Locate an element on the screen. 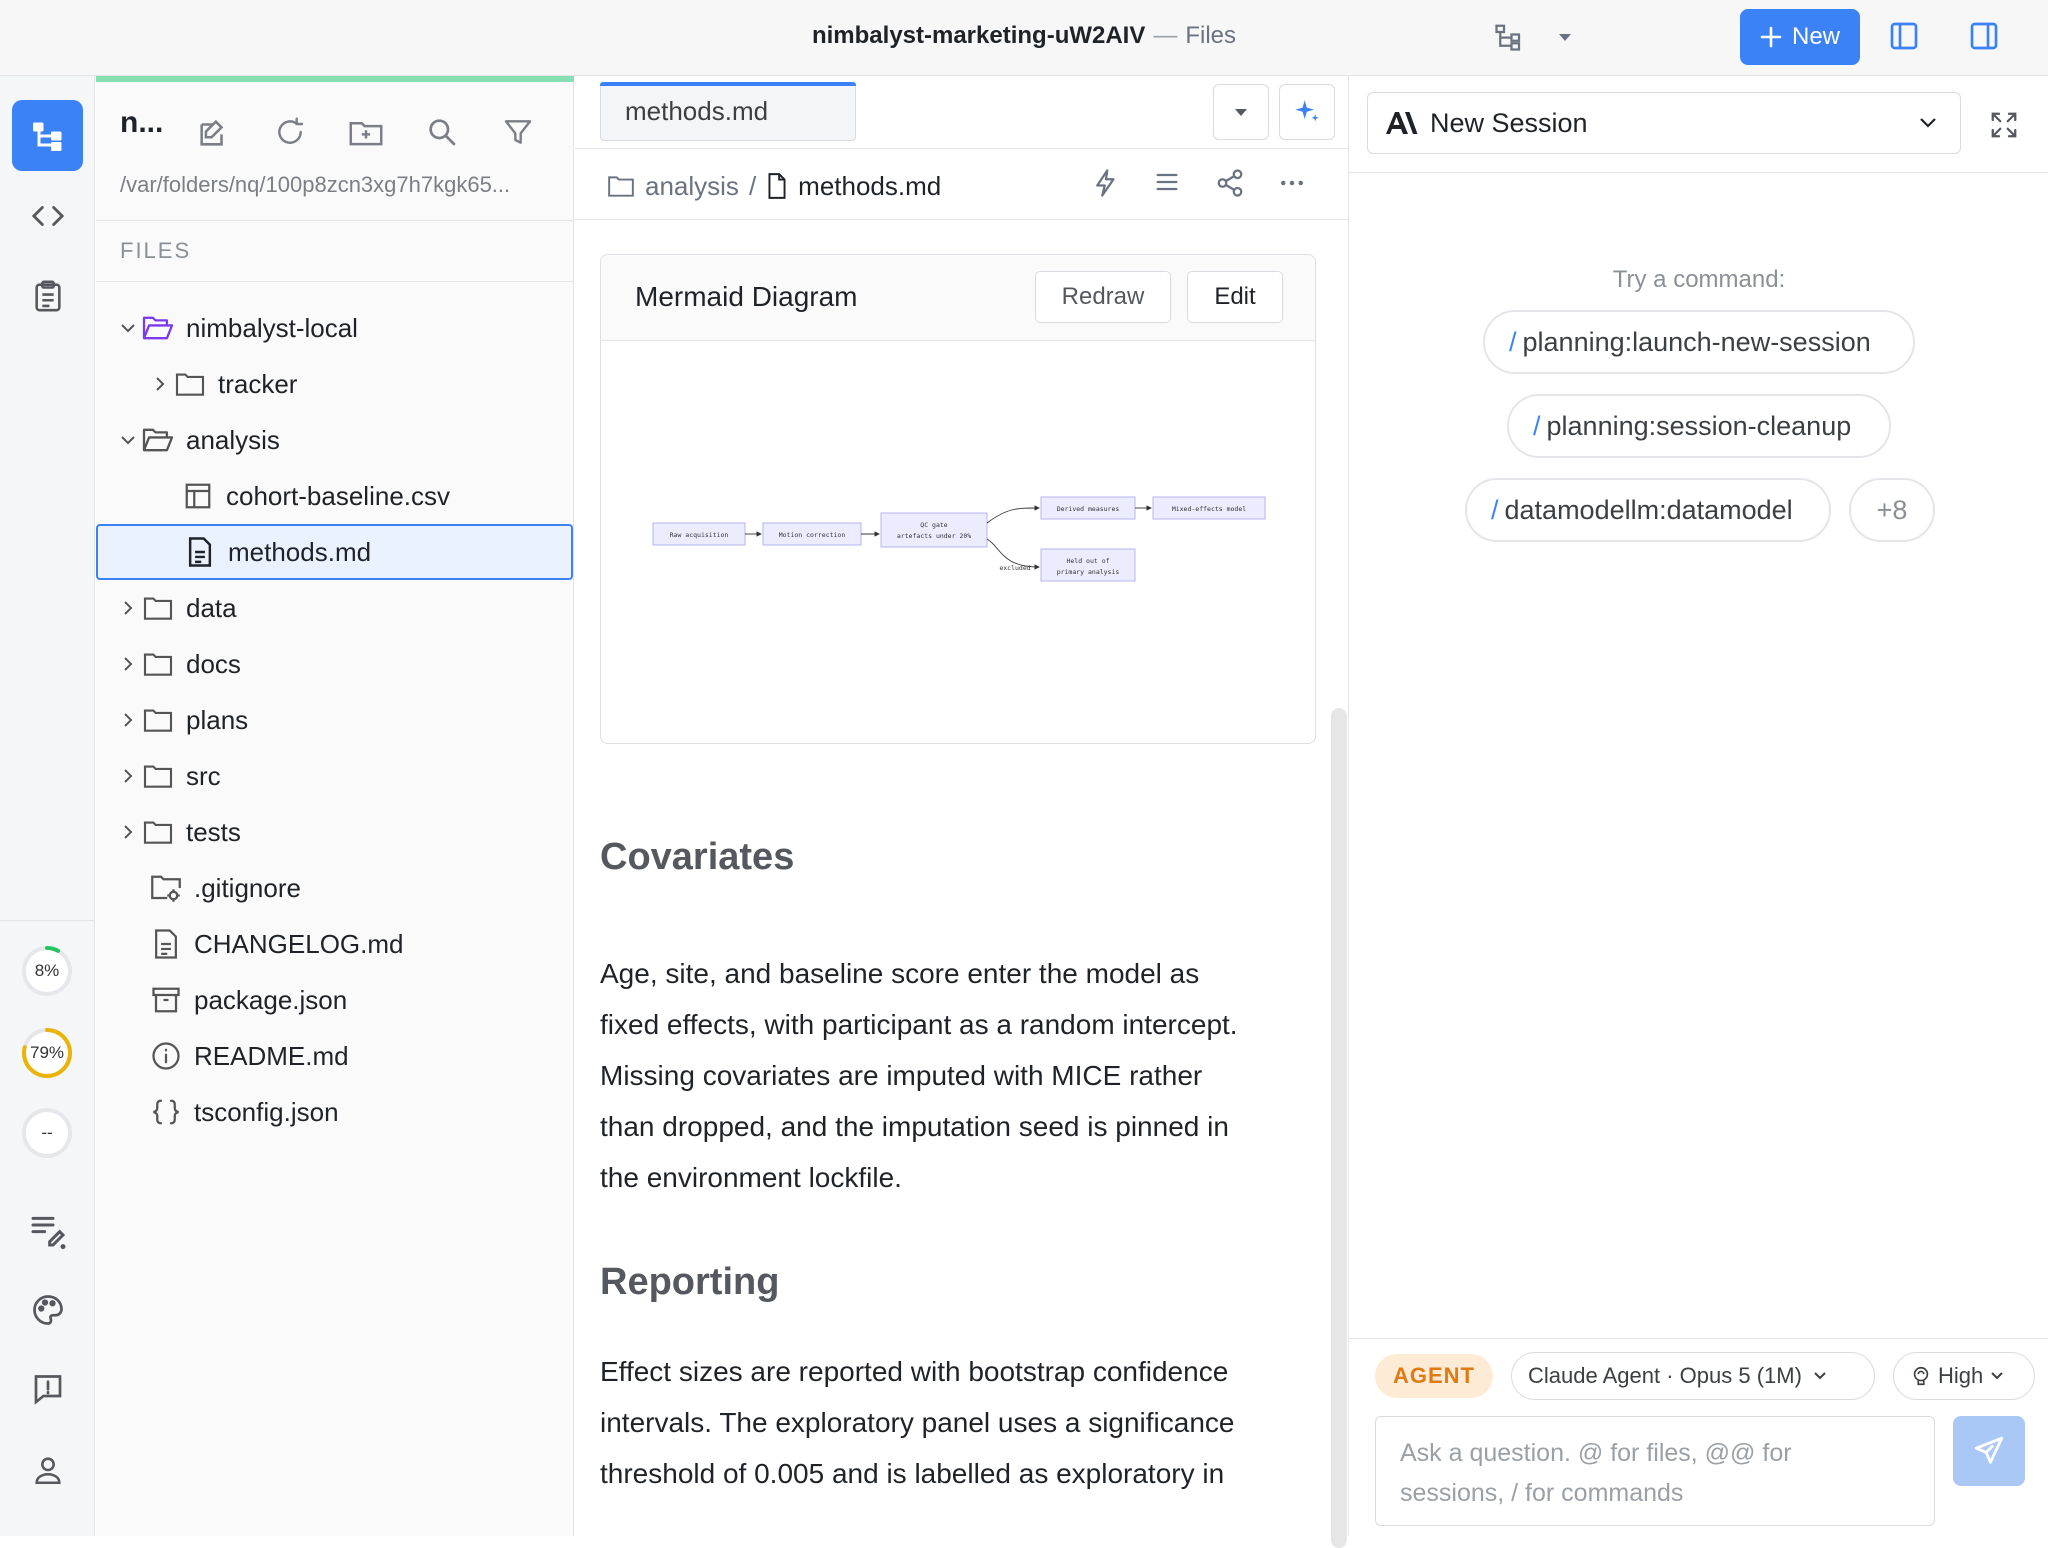 The height and width of the screenshot is (1548, 2048). expand-icon is located at coordinates (2004, 125).